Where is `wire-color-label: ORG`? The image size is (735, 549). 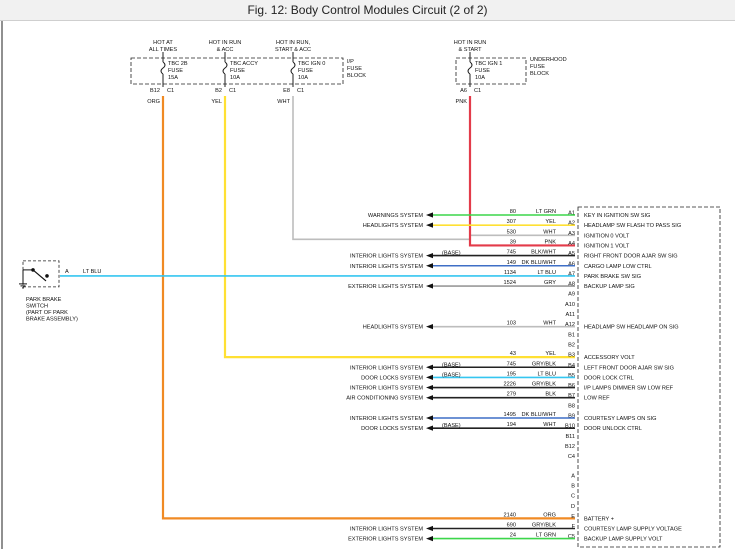 wire-color-label: ORG is located at coordinates (549, 515).